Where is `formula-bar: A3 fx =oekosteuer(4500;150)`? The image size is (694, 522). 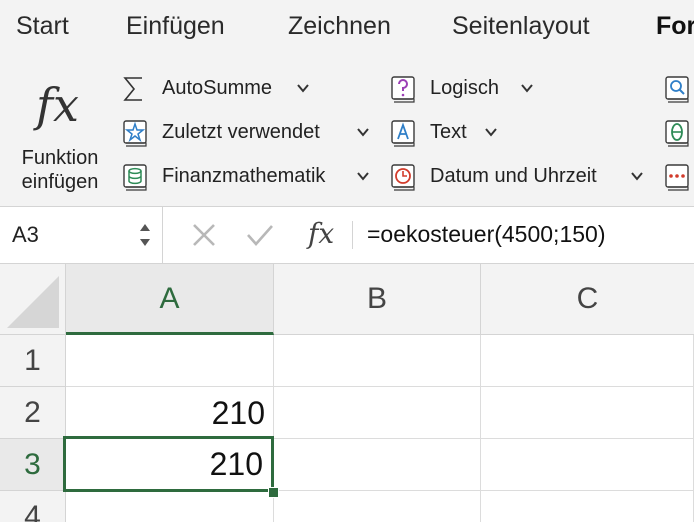
formula-bar: A3 fx =oekosteuer(4500;150) is located at coordinates (347, 235).